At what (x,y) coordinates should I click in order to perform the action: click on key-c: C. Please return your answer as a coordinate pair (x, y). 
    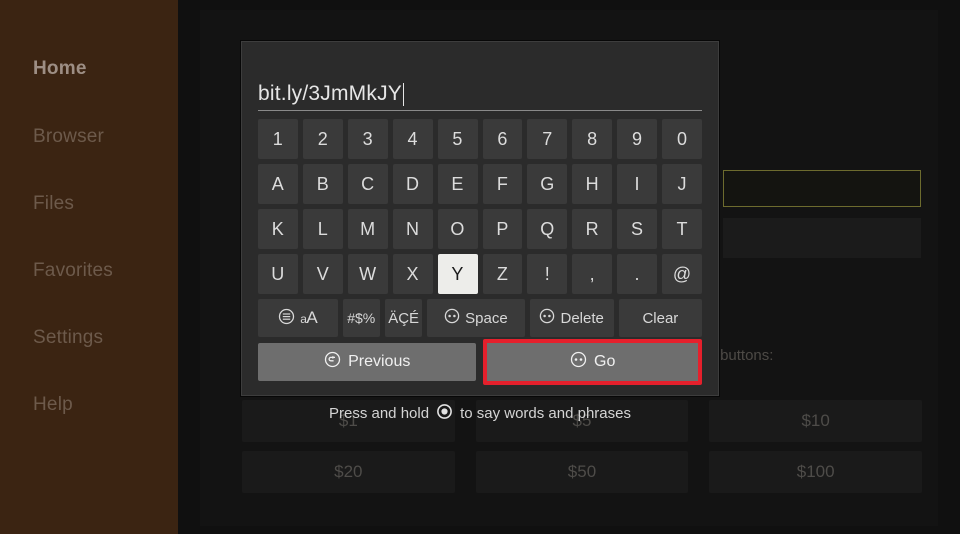
    Looking at the image, I should click on (367, 184).